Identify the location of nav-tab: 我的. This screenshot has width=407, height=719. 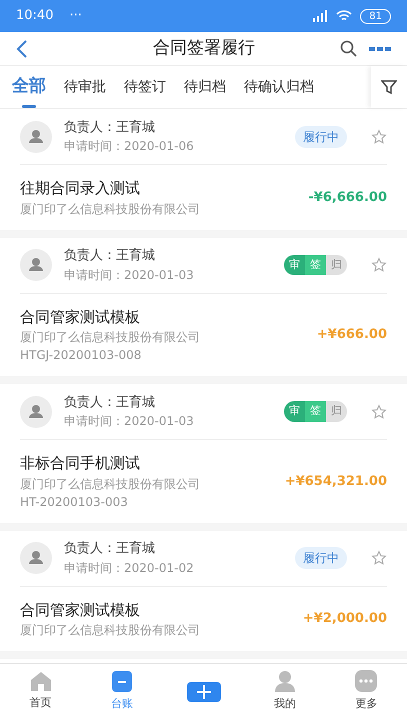
(285, 691).